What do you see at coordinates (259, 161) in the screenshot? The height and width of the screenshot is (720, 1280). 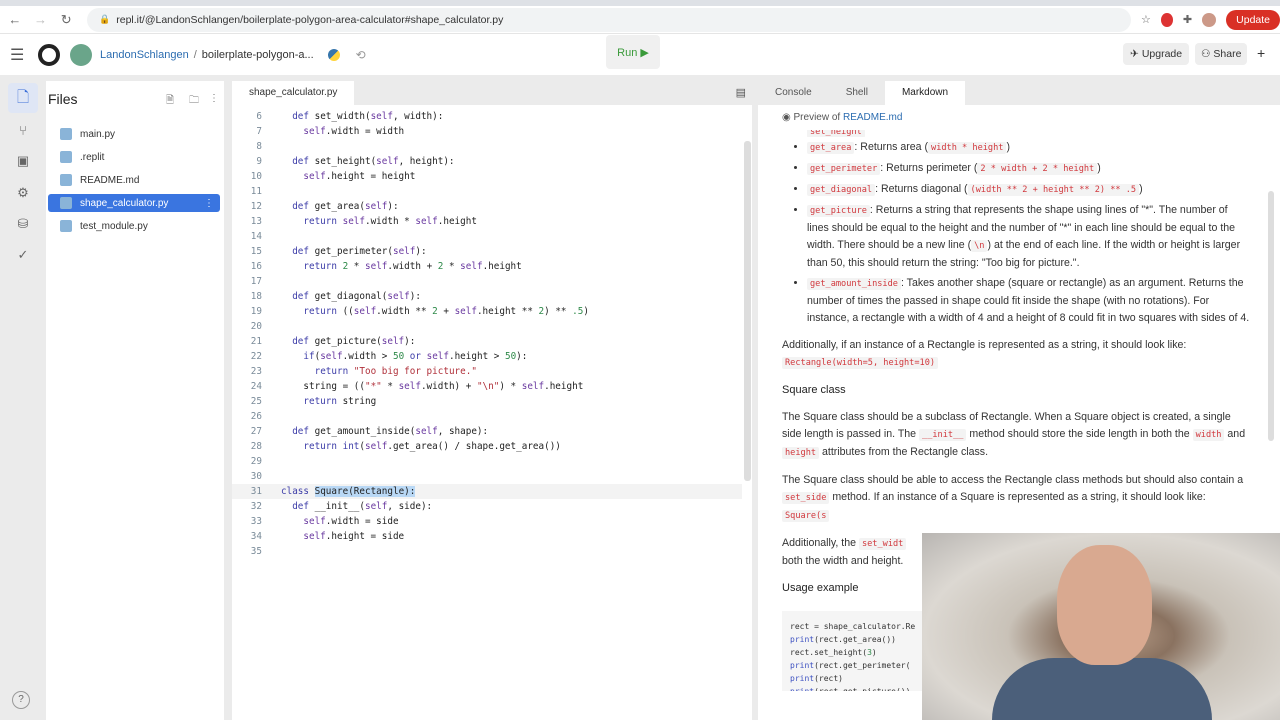 I see `line-number: 9` at bounding box center [259, 161].